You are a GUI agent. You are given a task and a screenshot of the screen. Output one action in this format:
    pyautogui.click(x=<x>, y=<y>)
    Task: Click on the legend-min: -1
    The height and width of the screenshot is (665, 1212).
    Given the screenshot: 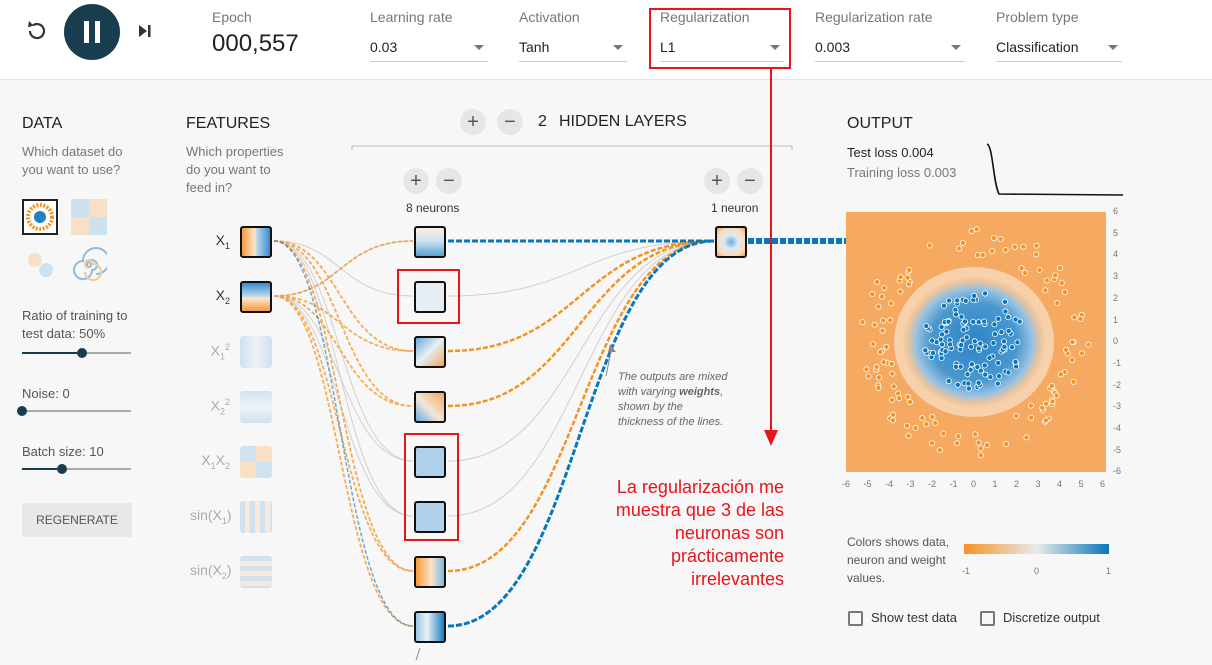 What is the action you would take?
    pyautogui.click(x=966, y=571)
    